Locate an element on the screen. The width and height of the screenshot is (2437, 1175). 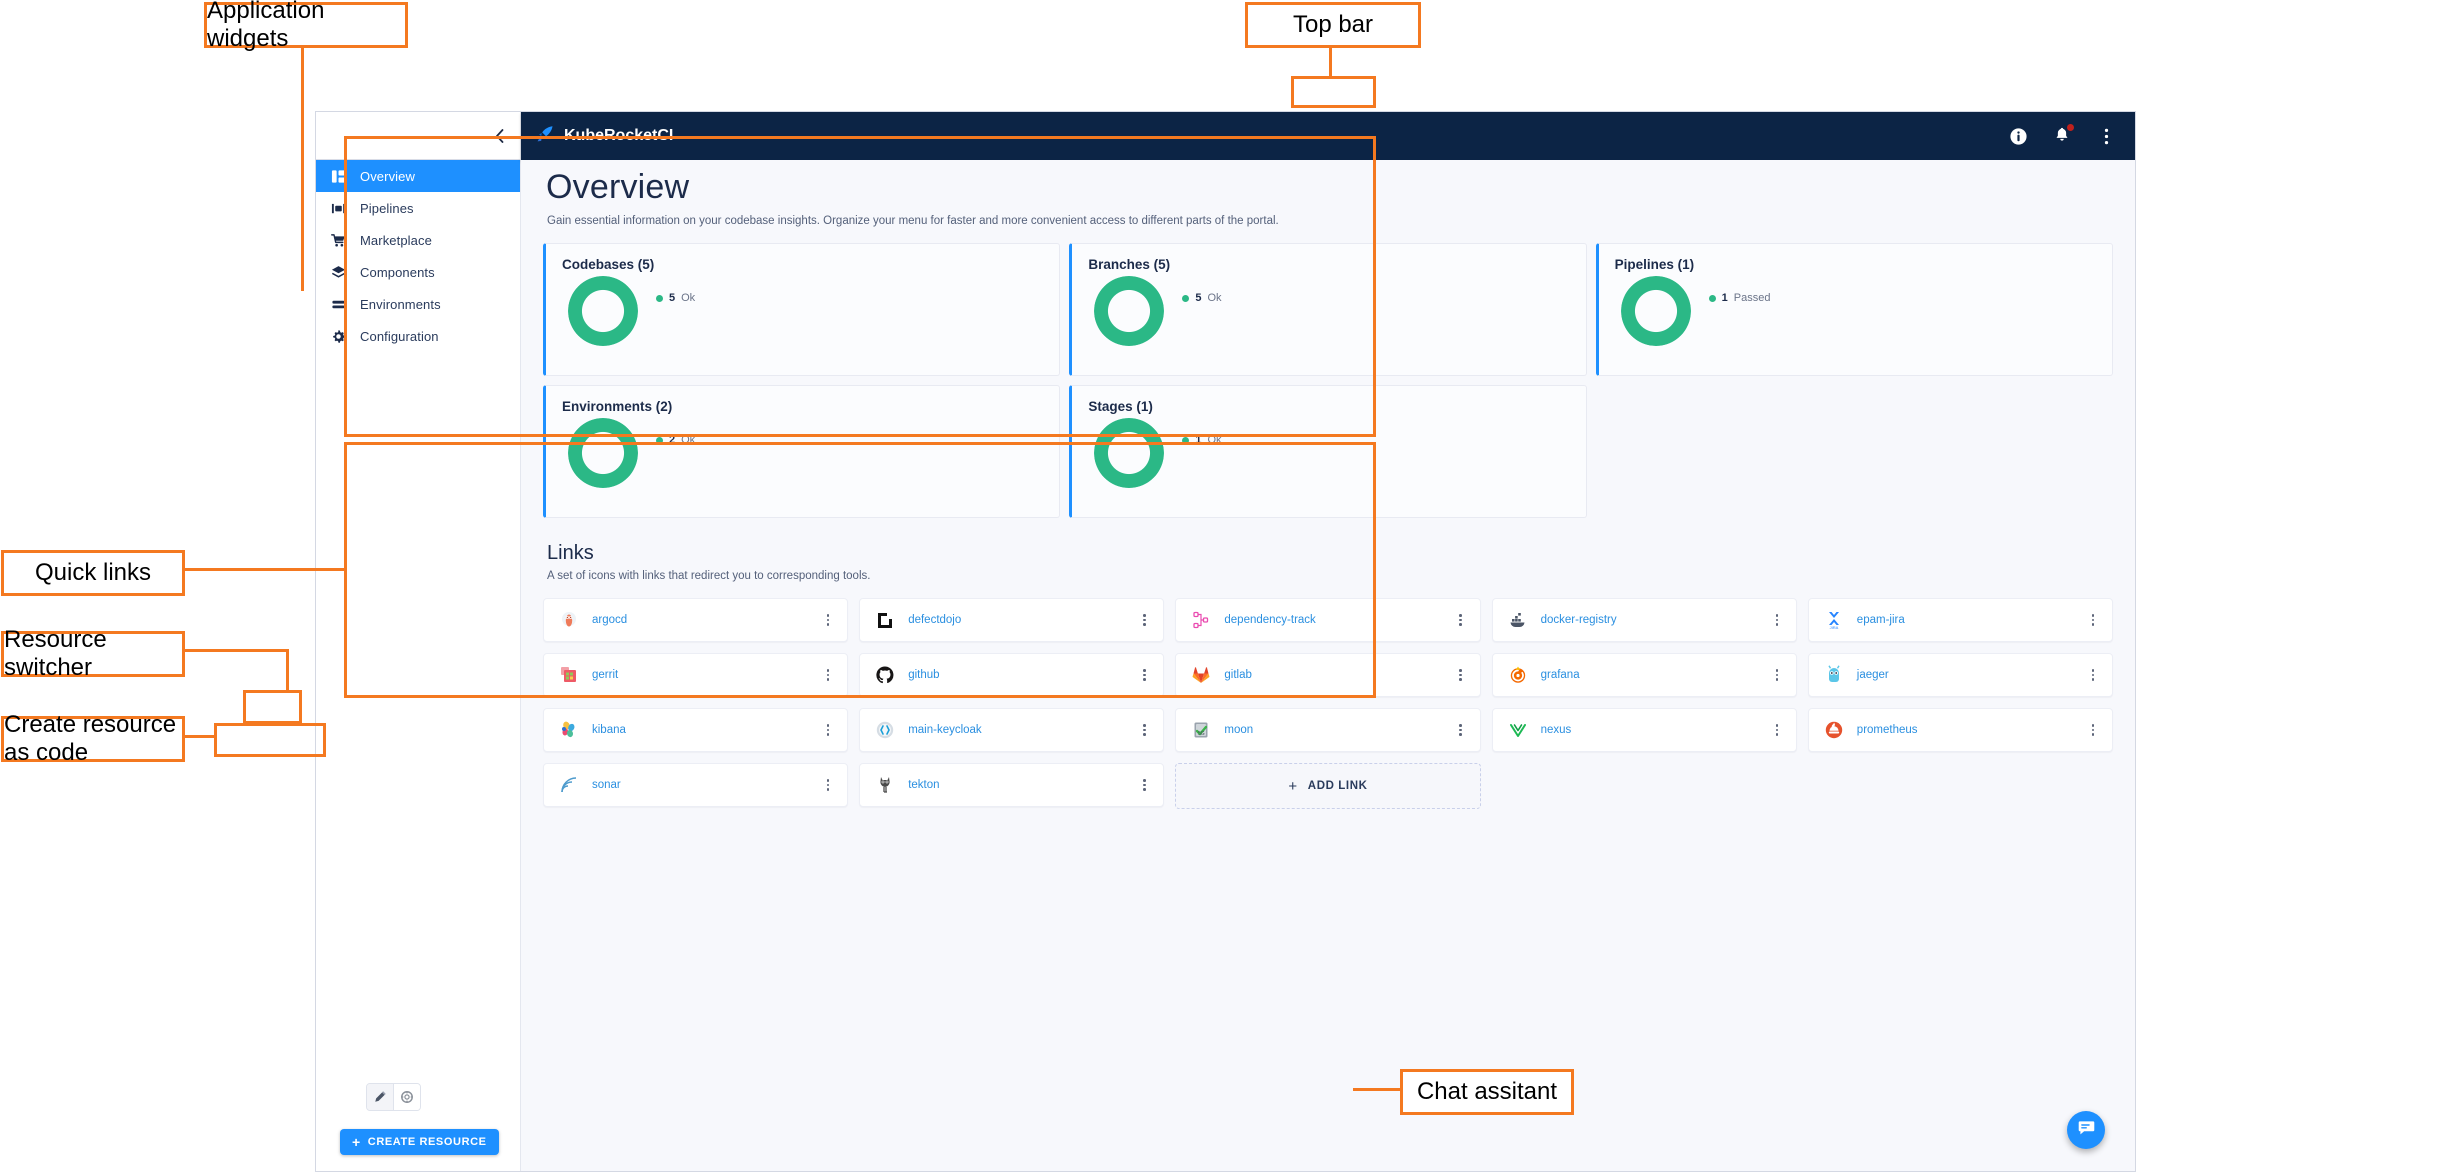
sidebar-item-configuration: Configuration is located at coordinates (418, 336).